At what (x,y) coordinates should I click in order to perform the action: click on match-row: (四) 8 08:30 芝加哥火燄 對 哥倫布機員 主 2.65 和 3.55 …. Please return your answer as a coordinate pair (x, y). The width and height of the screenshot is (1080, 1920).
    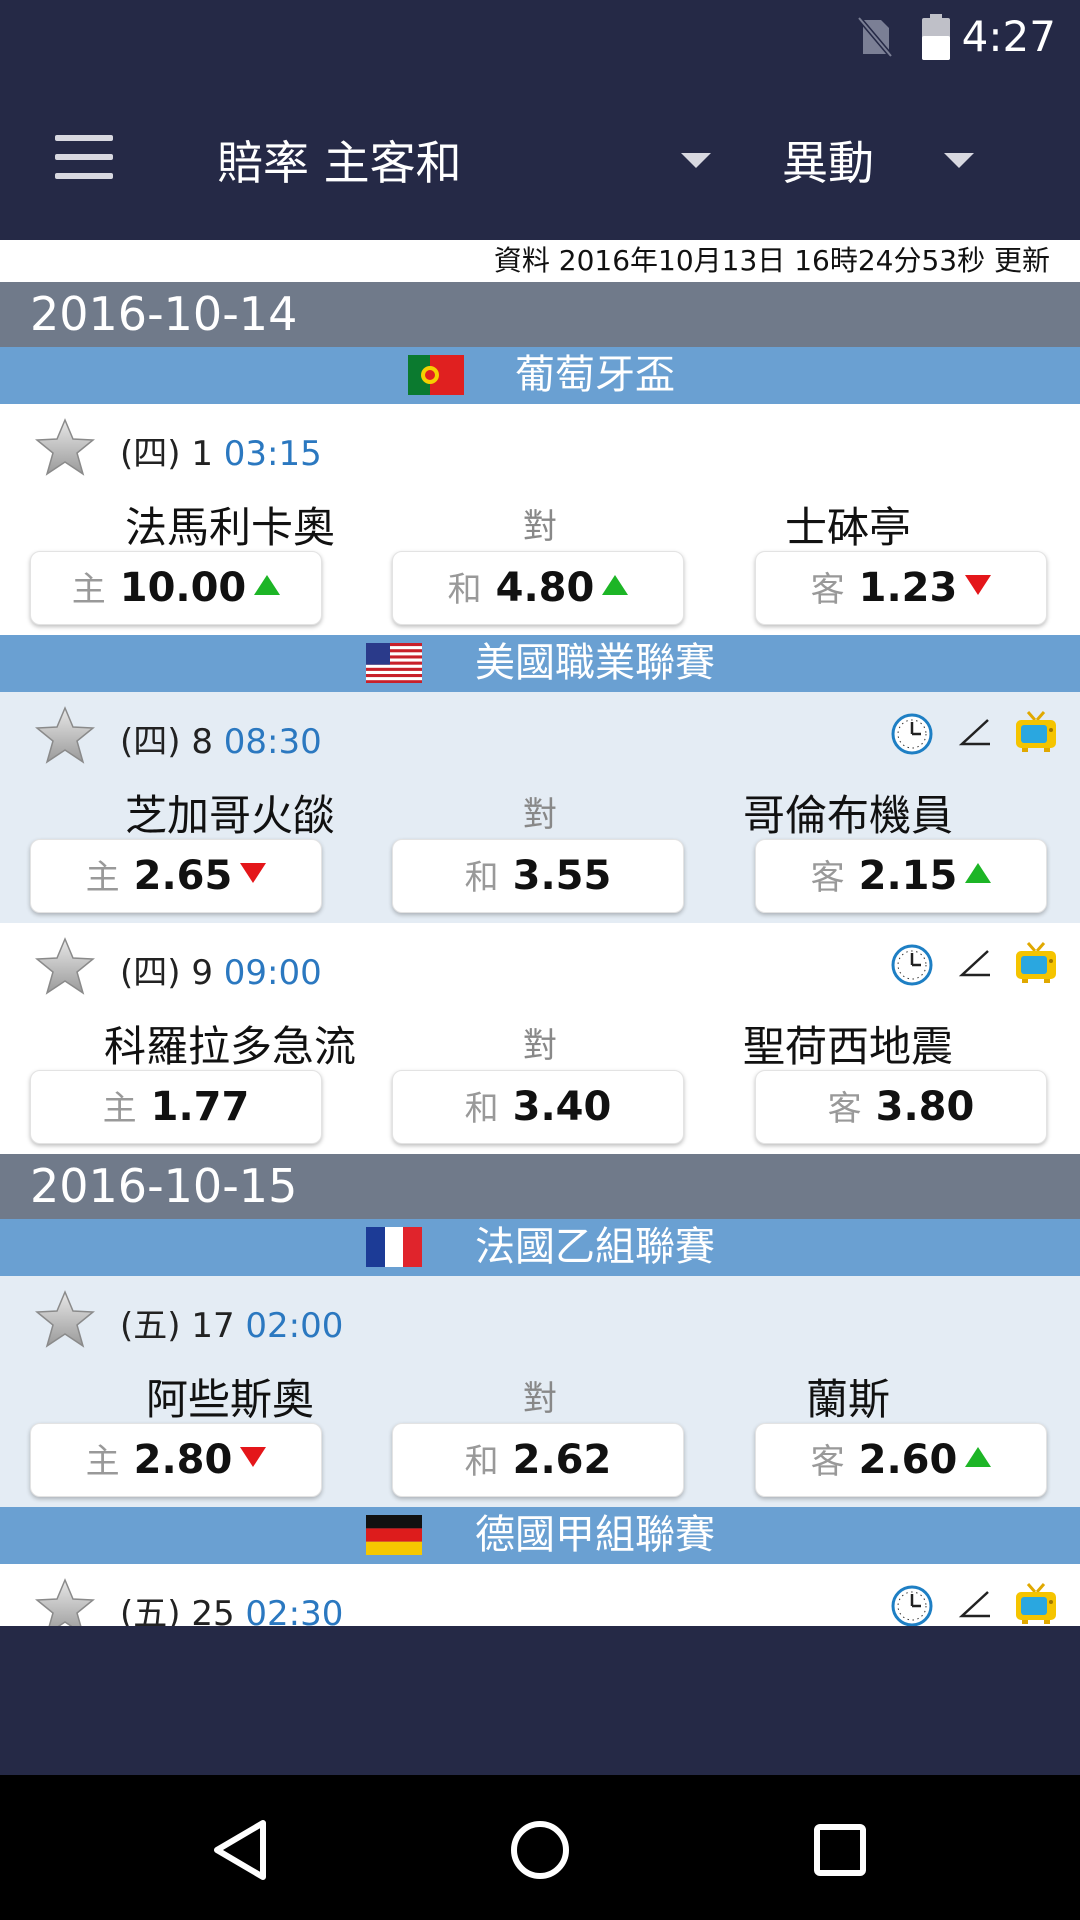
    Looking at the image, I should click on (540, 807).